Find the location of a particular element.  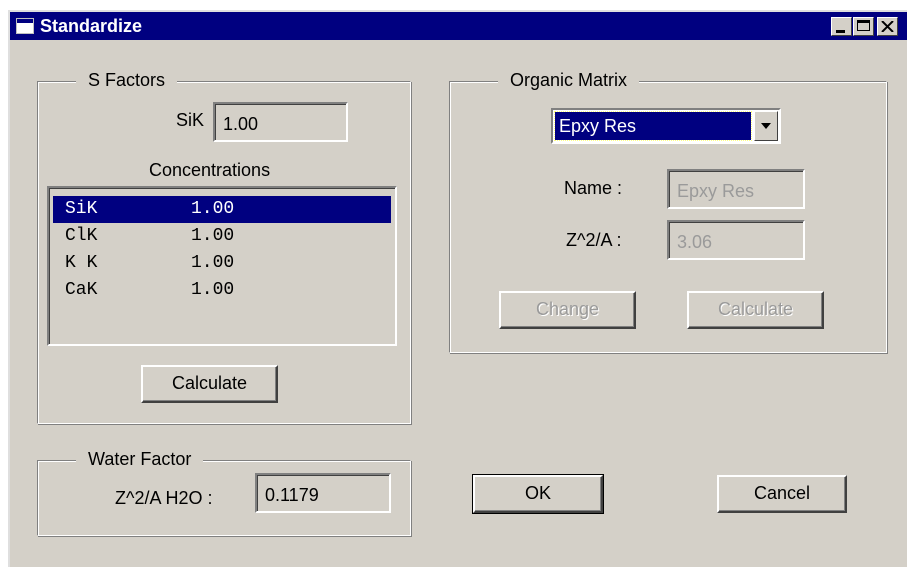

concentrations-label: Concentrations is located at coordinates (210, 170).